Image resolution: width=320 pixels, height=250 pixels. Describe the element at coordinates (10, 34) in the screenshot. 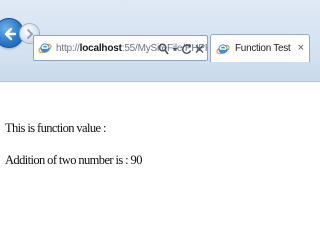

I see `back-arrow-icon` at that location.